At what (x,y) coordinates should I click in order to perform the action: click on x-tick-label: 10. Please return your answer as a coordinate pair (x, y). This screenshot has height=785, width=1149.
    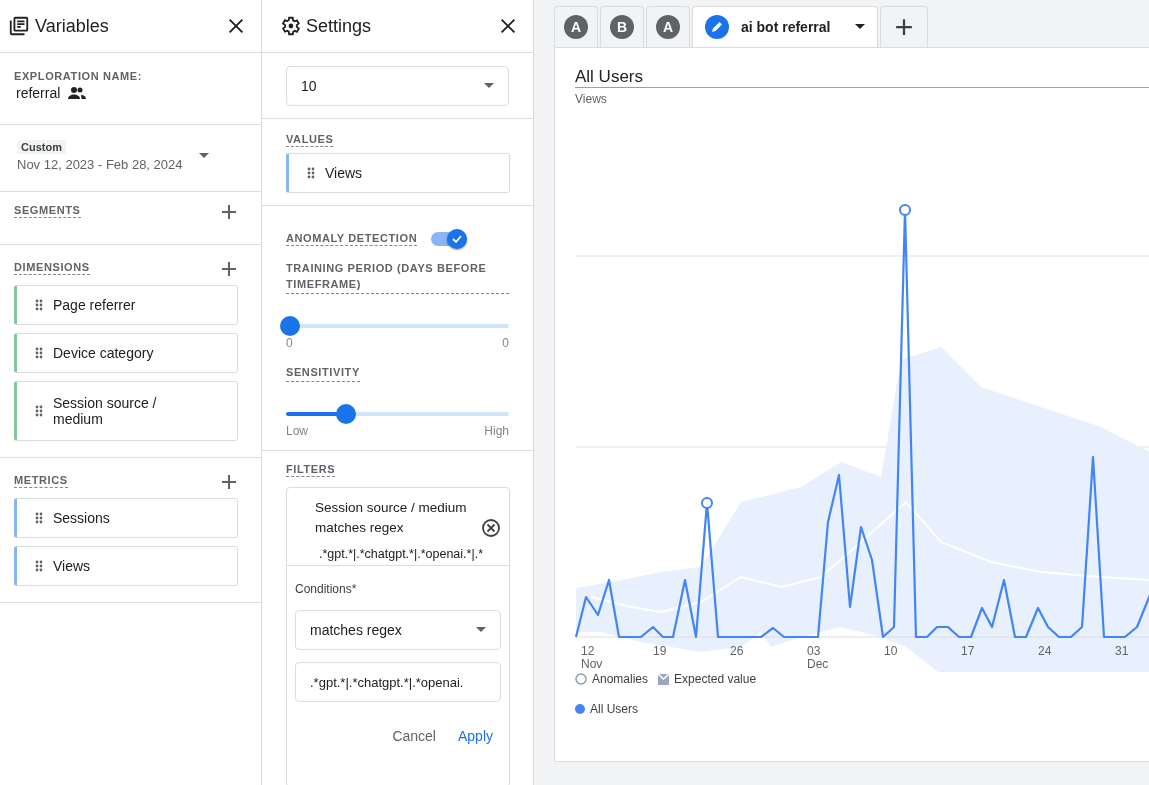
    Looking at the image, I should click on (891, 651).